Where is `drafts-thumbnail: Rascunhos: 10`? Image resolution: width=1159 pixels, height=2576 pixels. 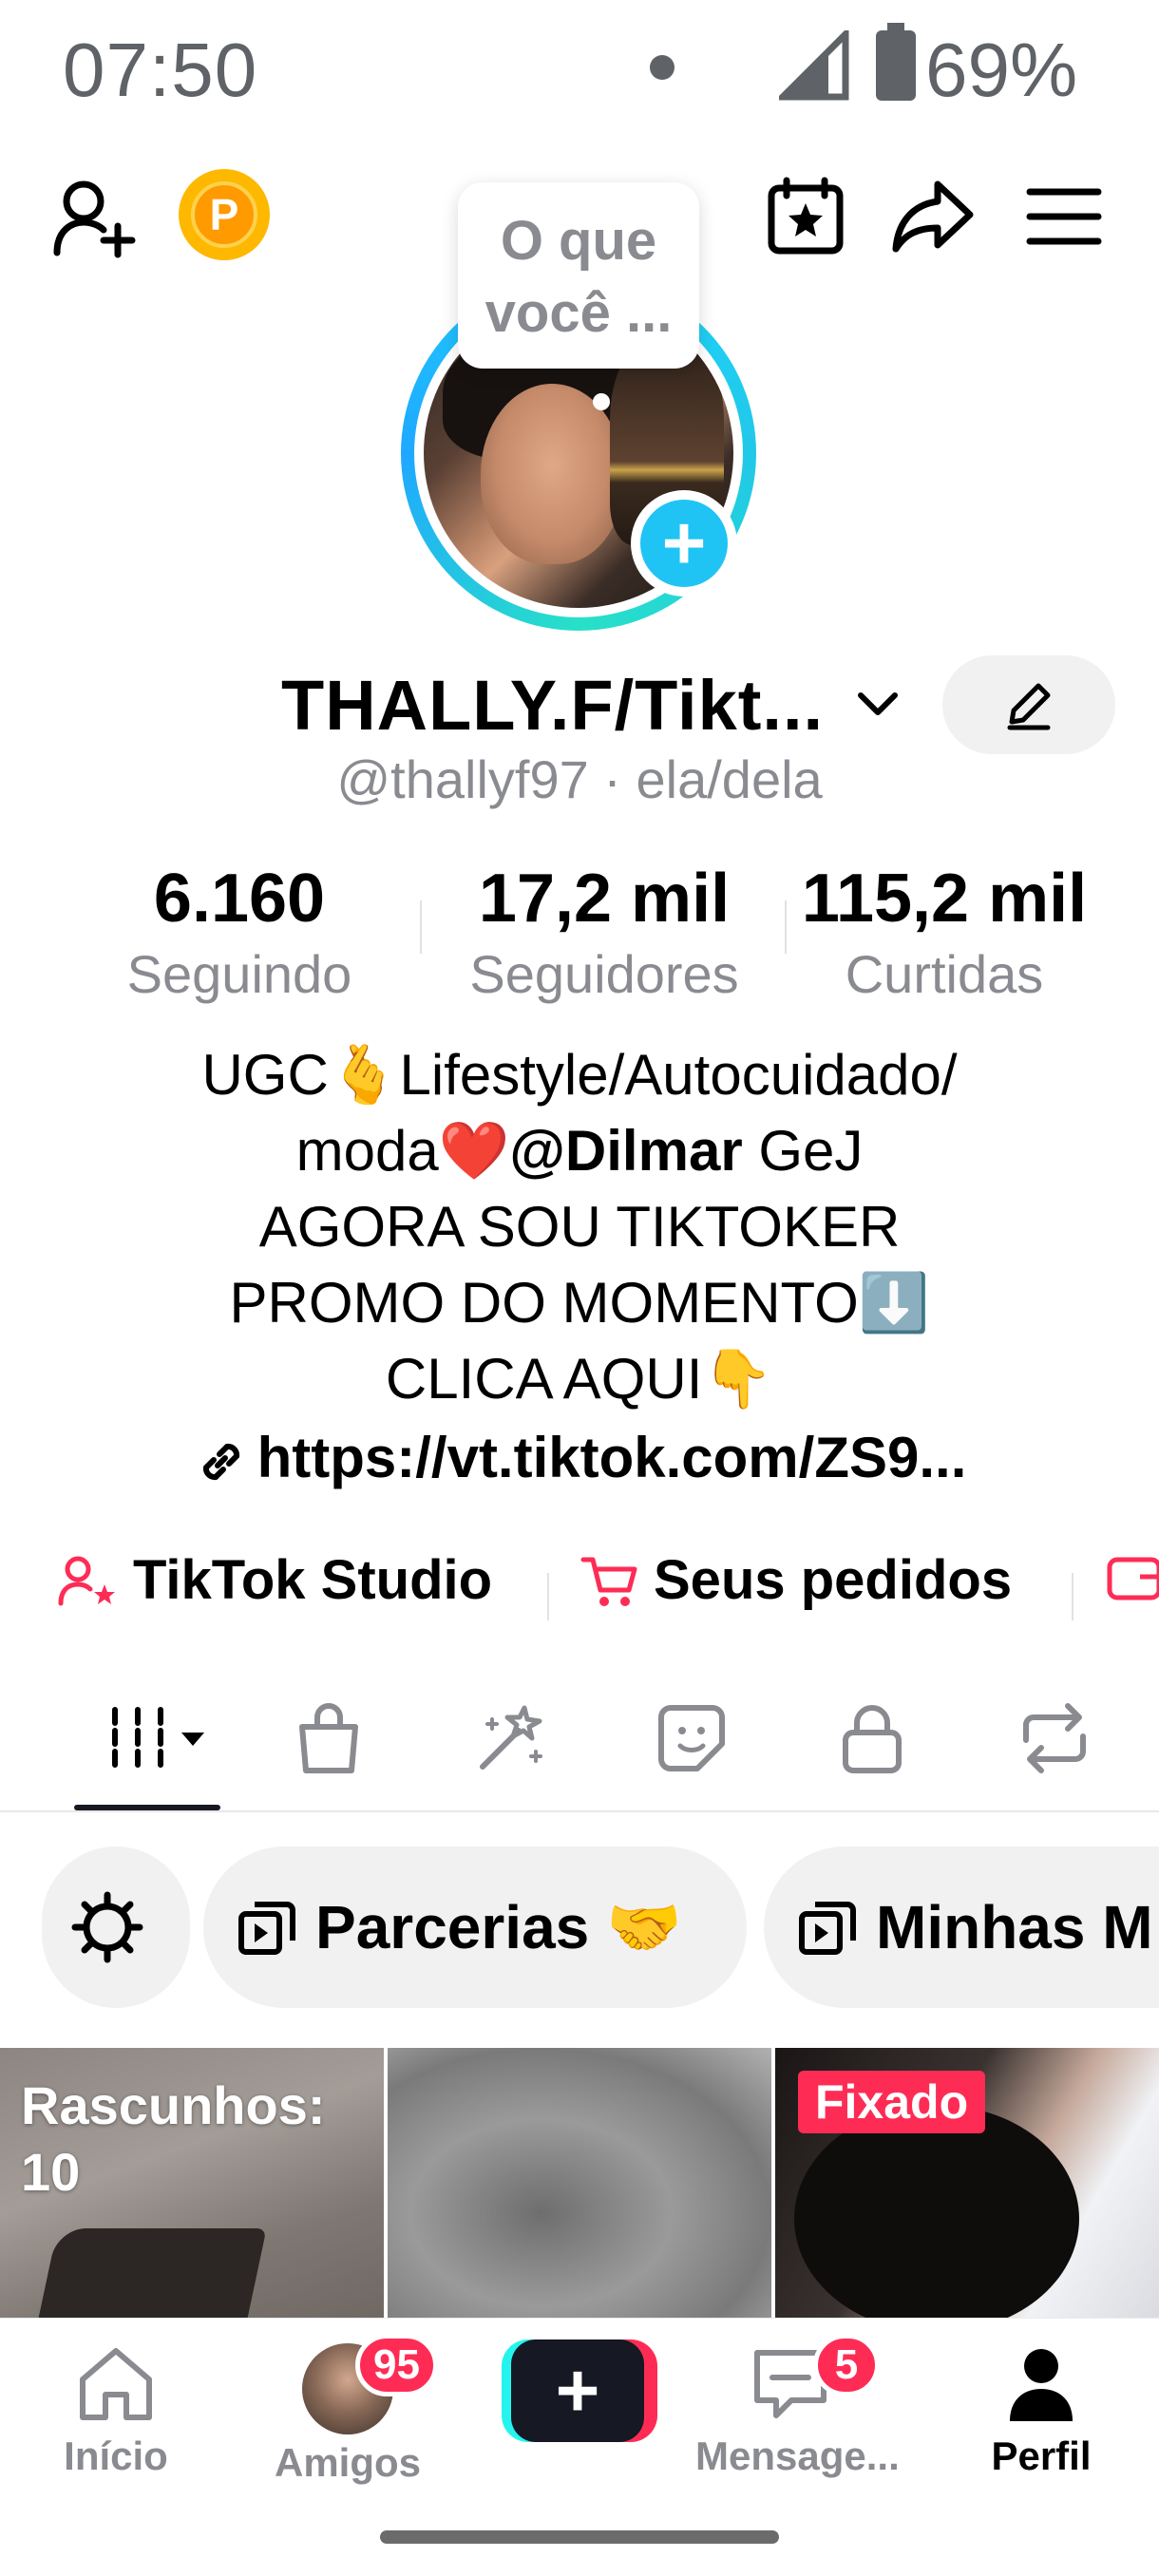
drafts-thumbnail: Rascunhos: 10 is located at coordinates (192, 2185).